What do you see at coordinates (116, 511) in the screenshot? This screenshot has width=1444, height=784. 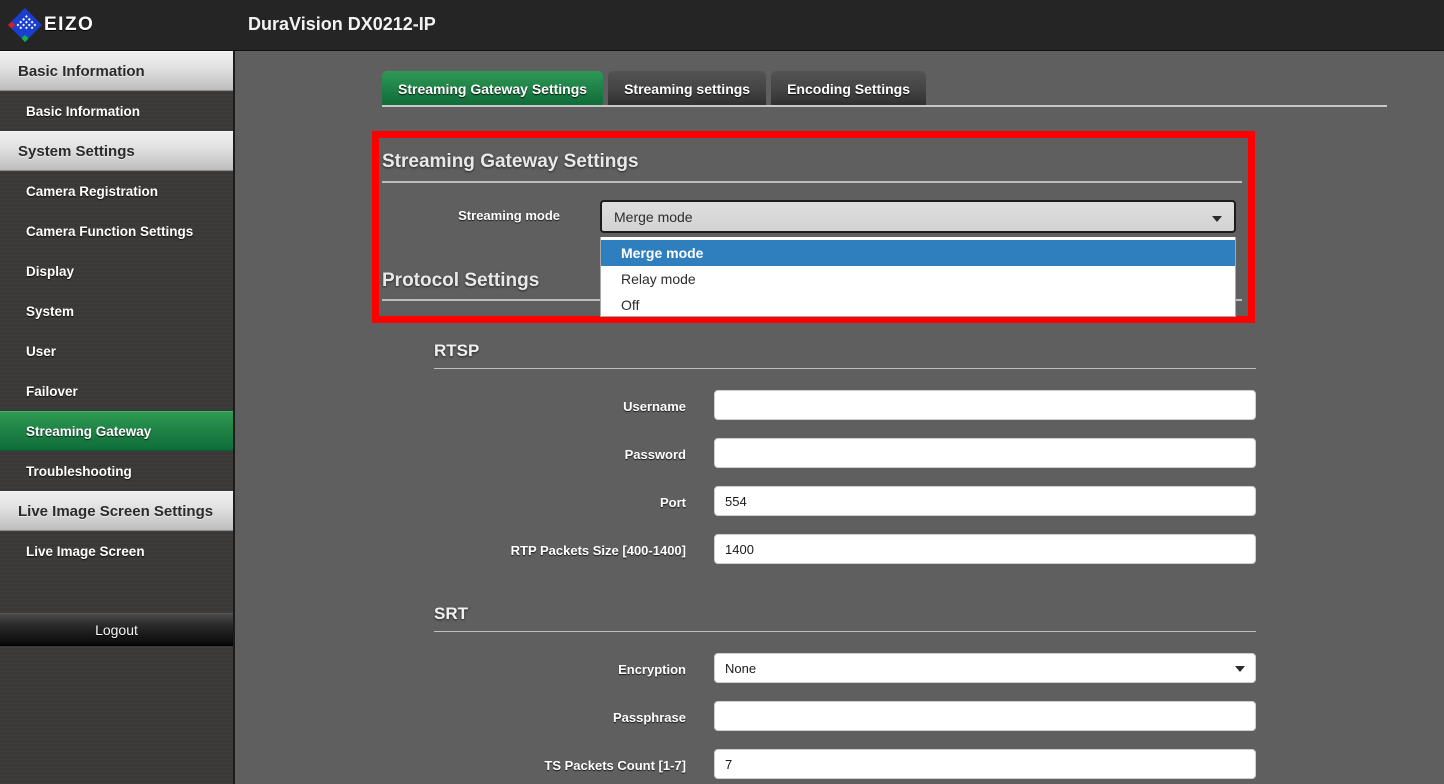 I see `sidebar-group-live-image-screen-settings: Live Image Screen Settings` at bounding box center [116, 511].